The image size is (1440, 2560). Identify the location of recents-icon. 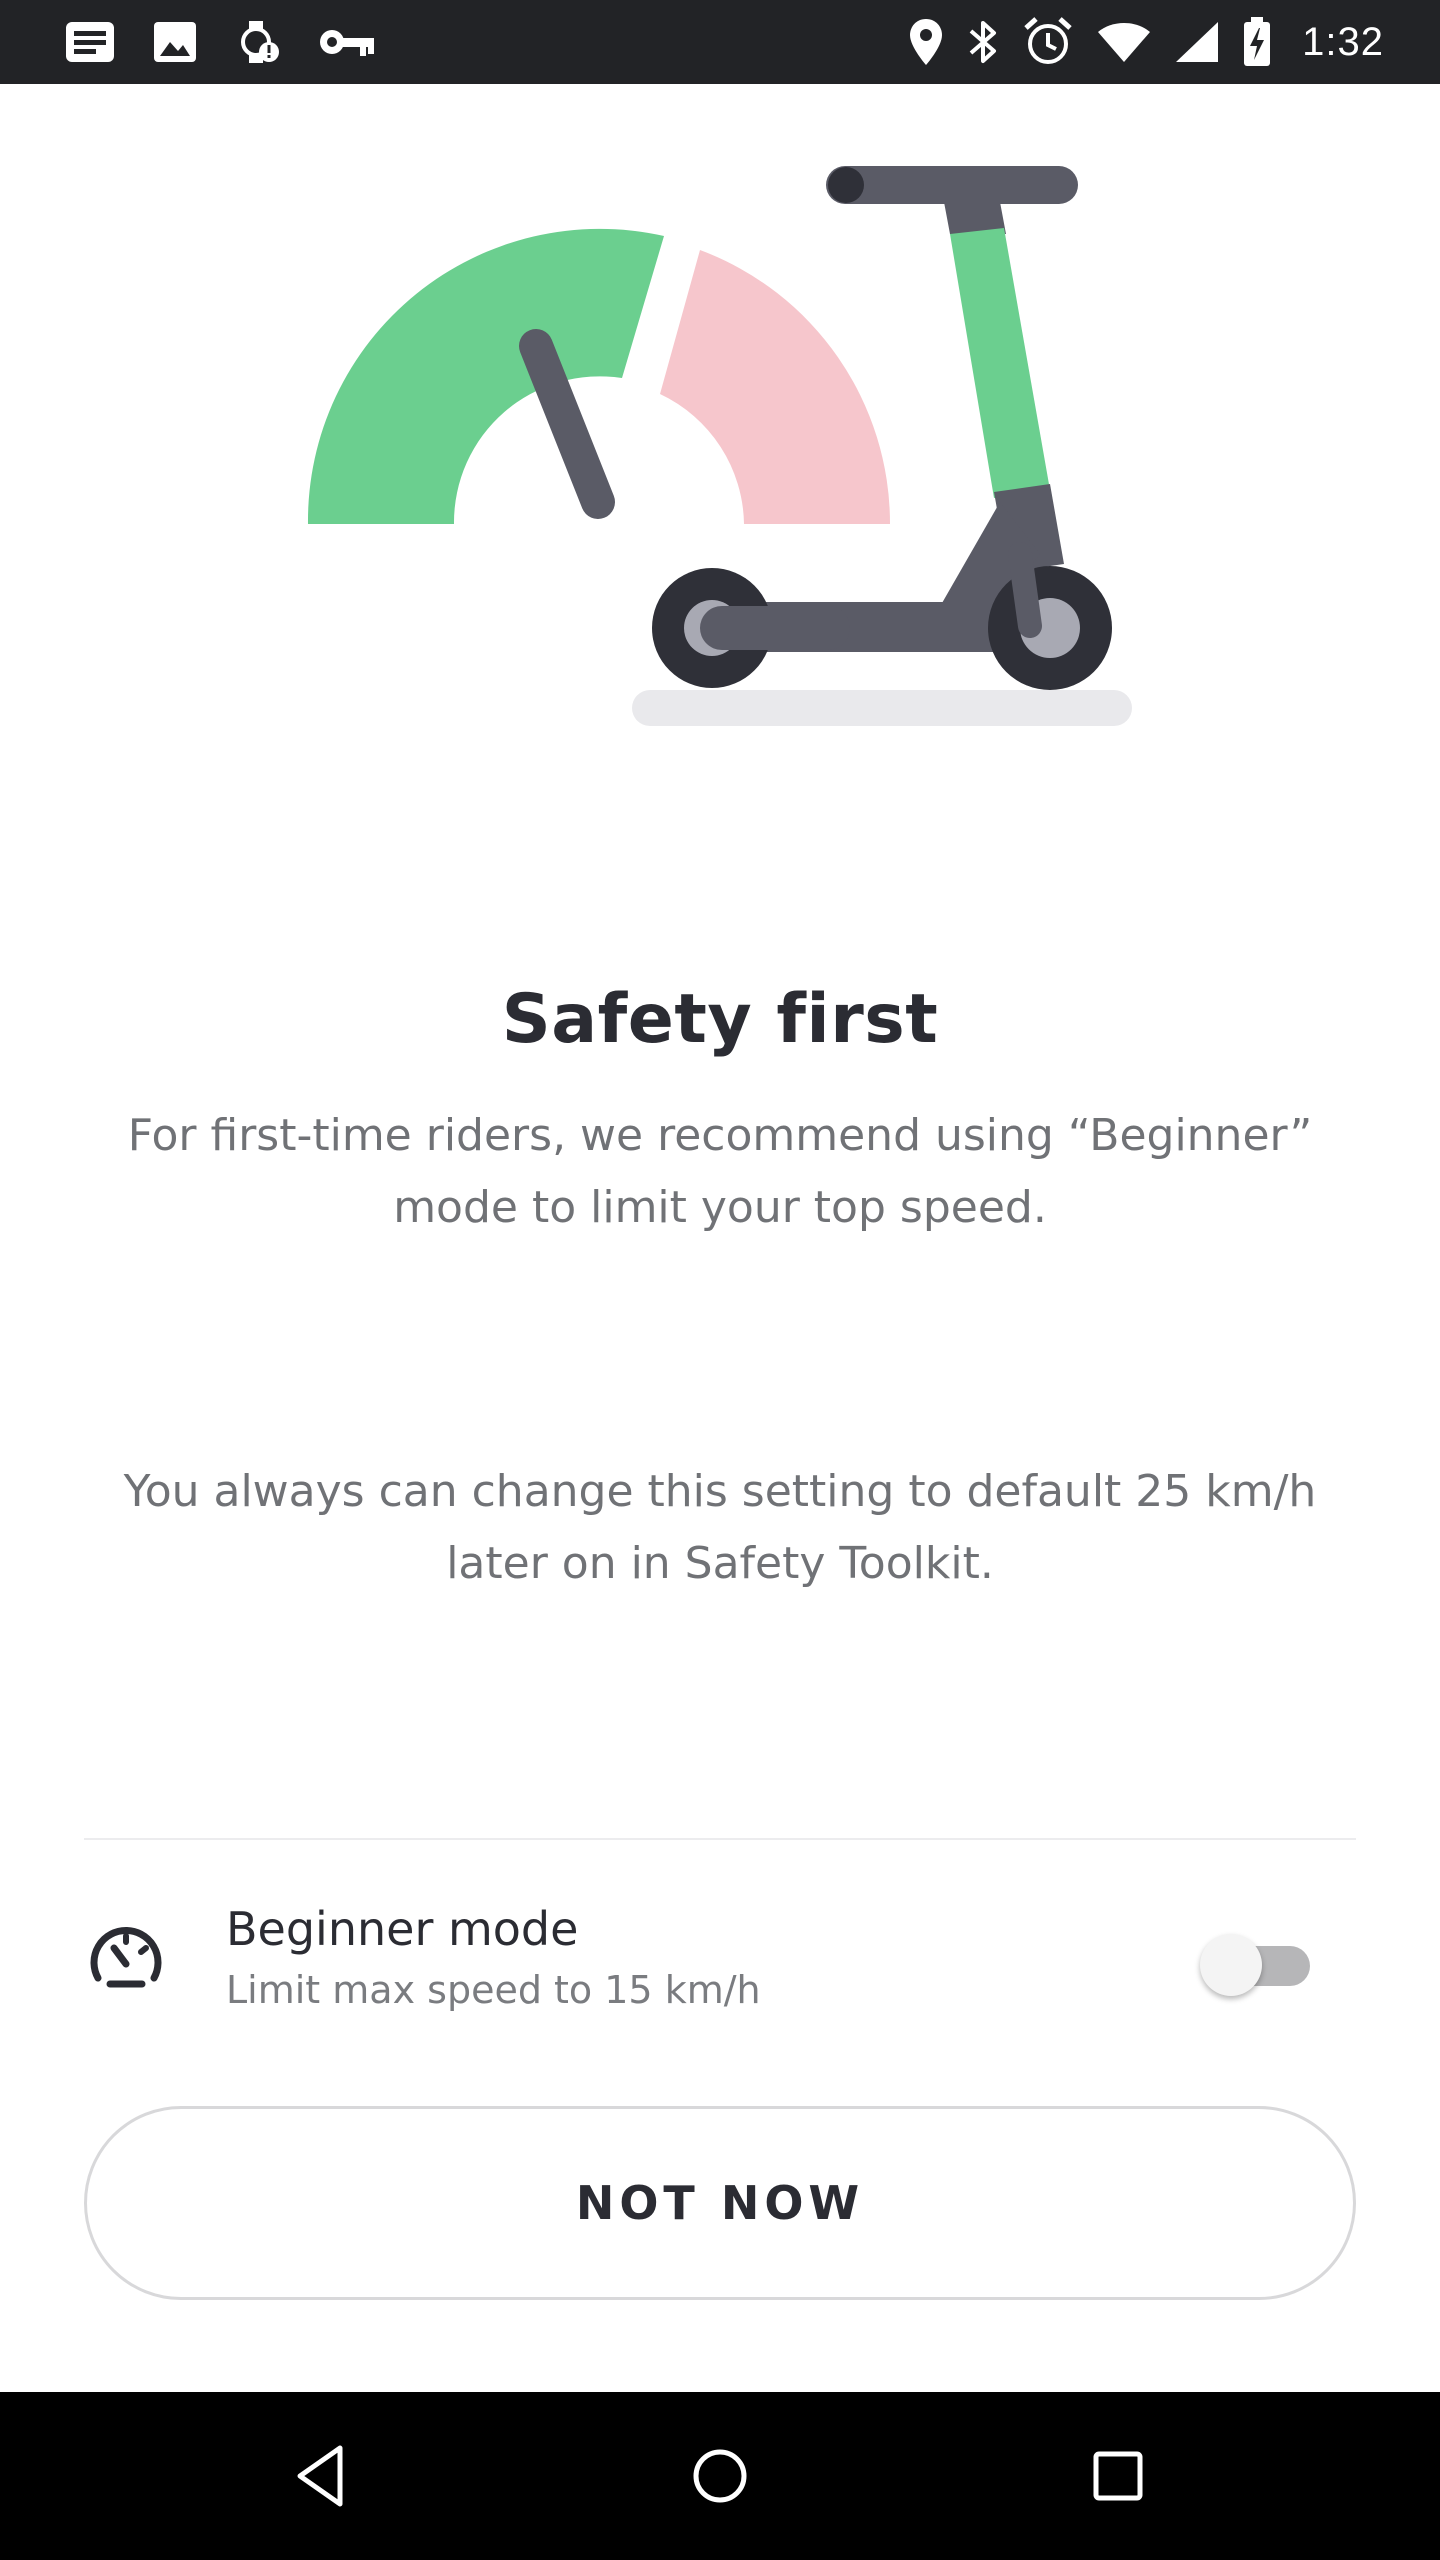
(1118, 2476).